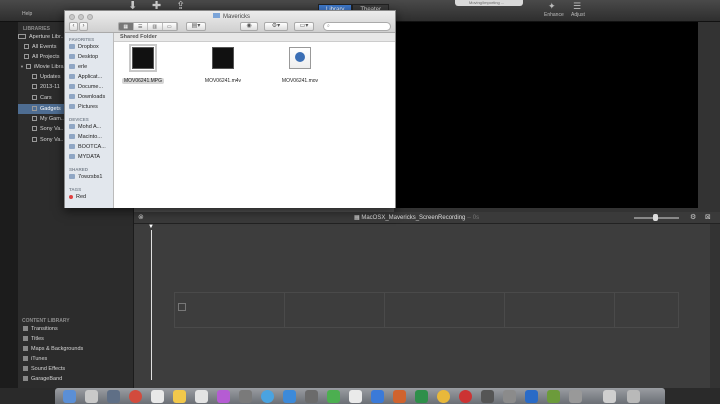 This screenshot has width=720, height=404. I want to click on forward-button: ›, so click(83, 26).